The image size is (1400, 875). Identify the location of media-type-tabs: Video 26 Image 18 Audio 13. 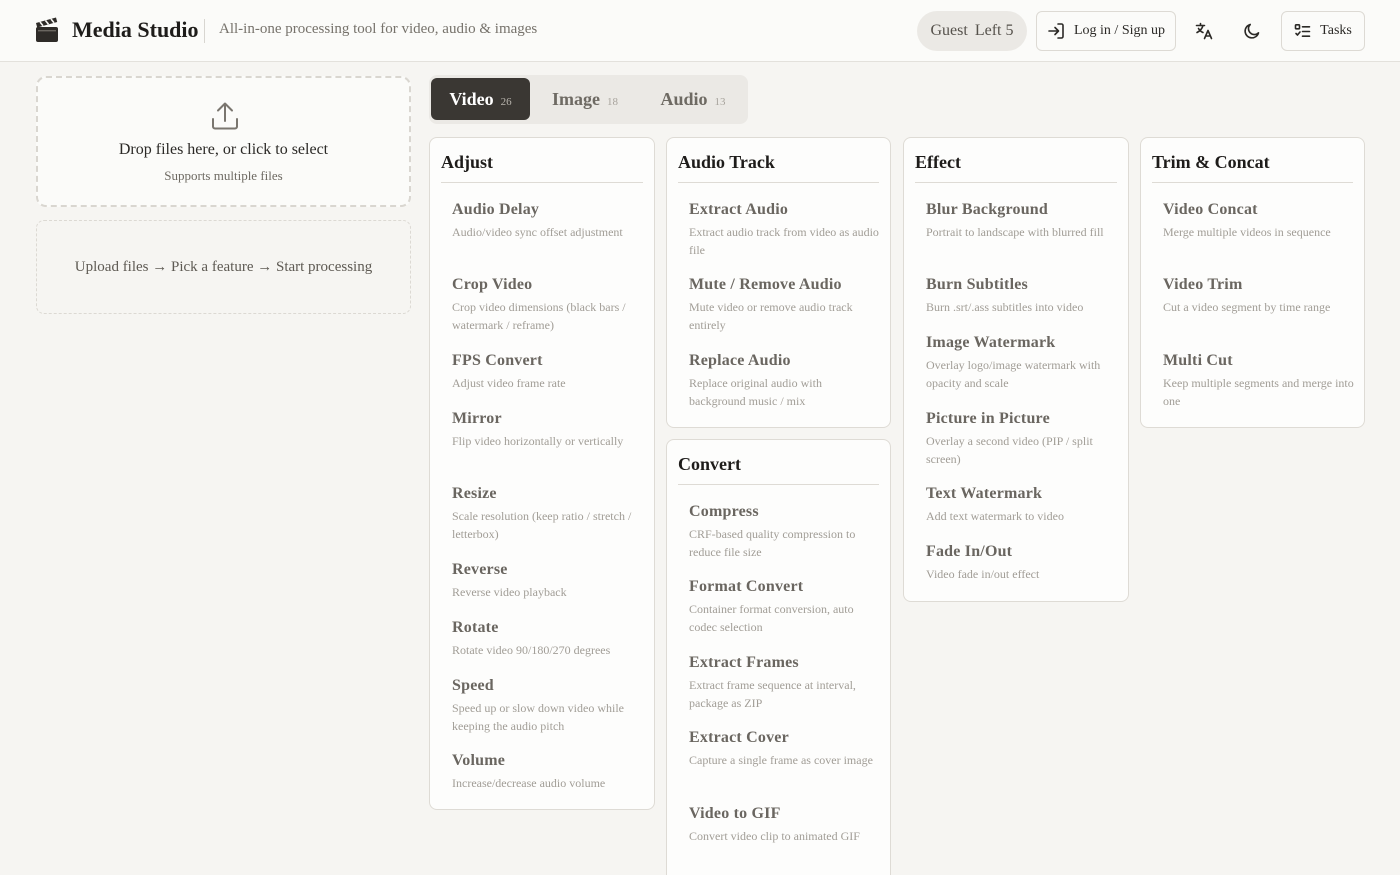
(588, 99).